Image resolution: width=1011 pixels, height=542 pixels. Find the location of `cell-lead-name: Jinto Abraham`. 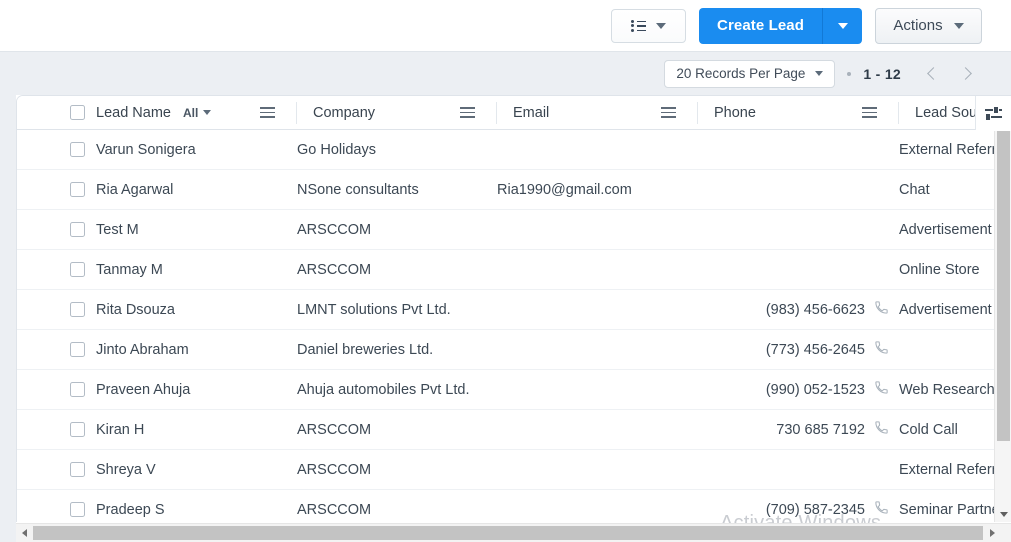

cell-lead-name: Jinto Abraham is located at coordinates (196, 350).